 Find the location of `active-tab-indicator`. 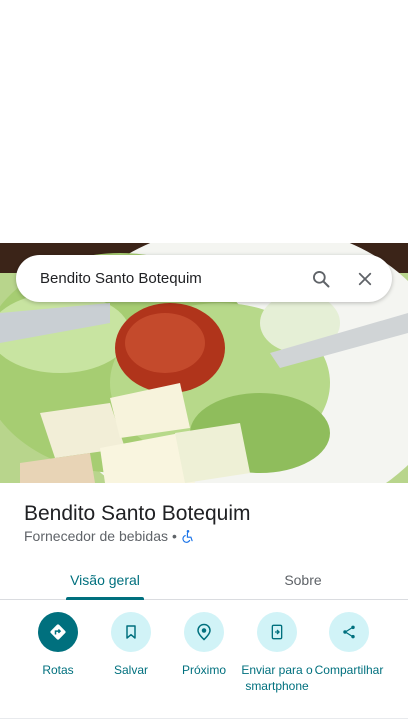

active-tab-indicator is located at coordinates (105, 598).